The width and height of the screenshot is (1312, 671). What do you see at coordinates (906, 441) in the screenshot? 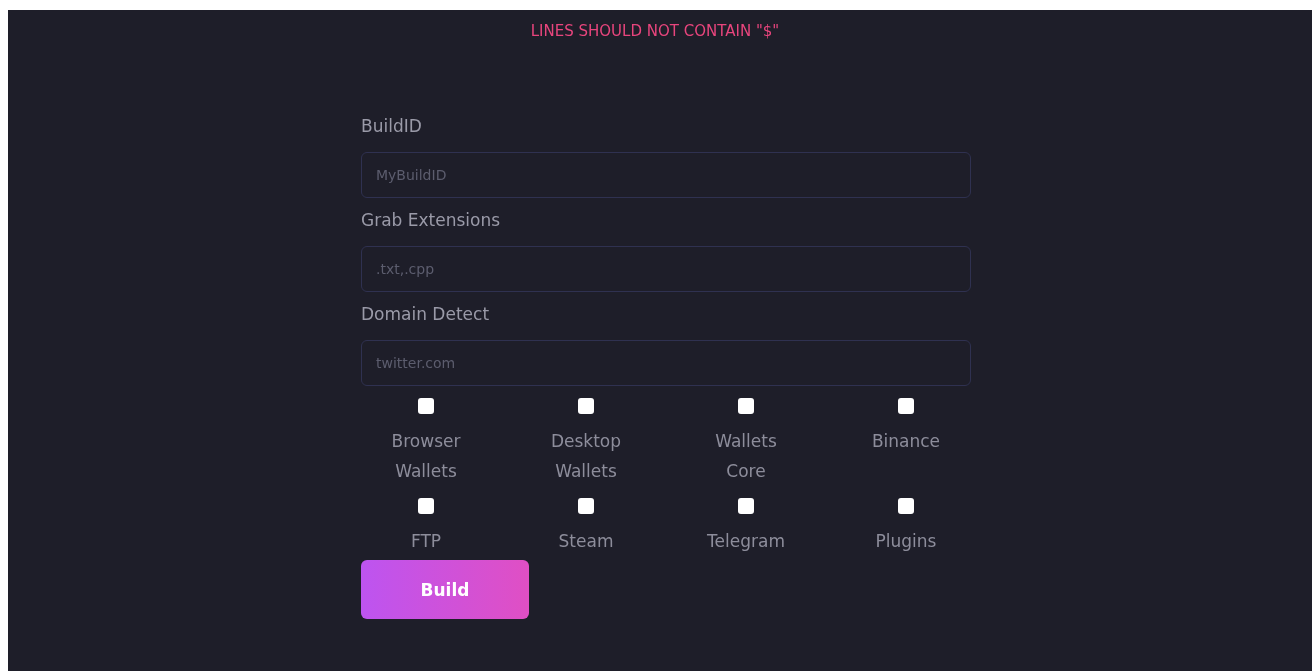
I see `checkbox-label: Binance` at bounding box center [906, 441].